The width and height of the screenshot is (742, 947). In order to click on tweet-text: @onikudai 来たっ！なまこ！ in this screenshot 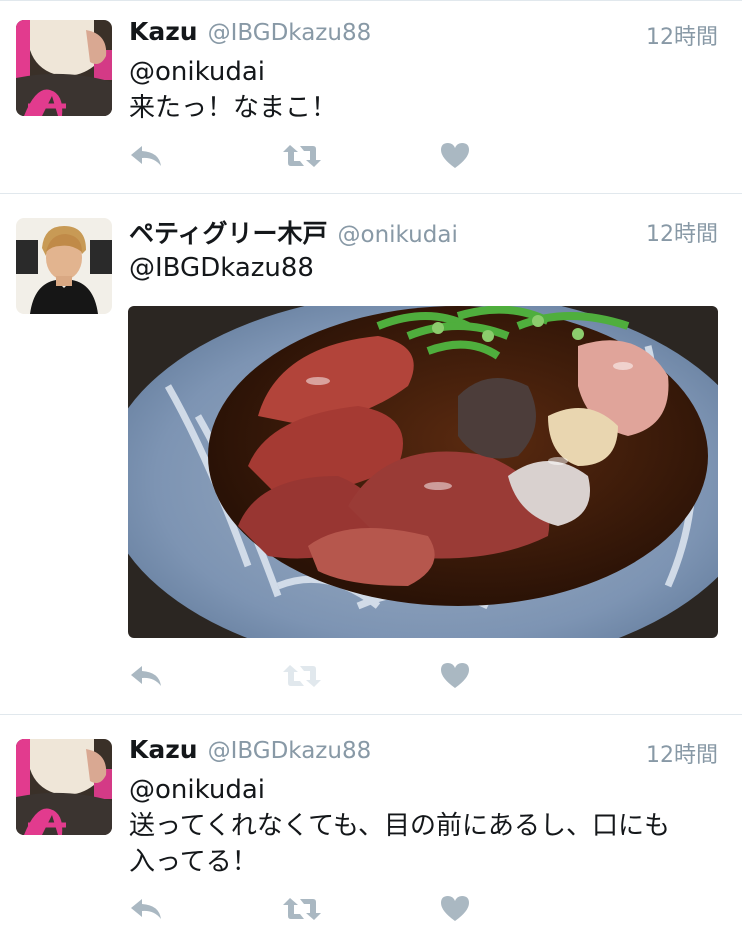, I will do `click(424, 90)`.